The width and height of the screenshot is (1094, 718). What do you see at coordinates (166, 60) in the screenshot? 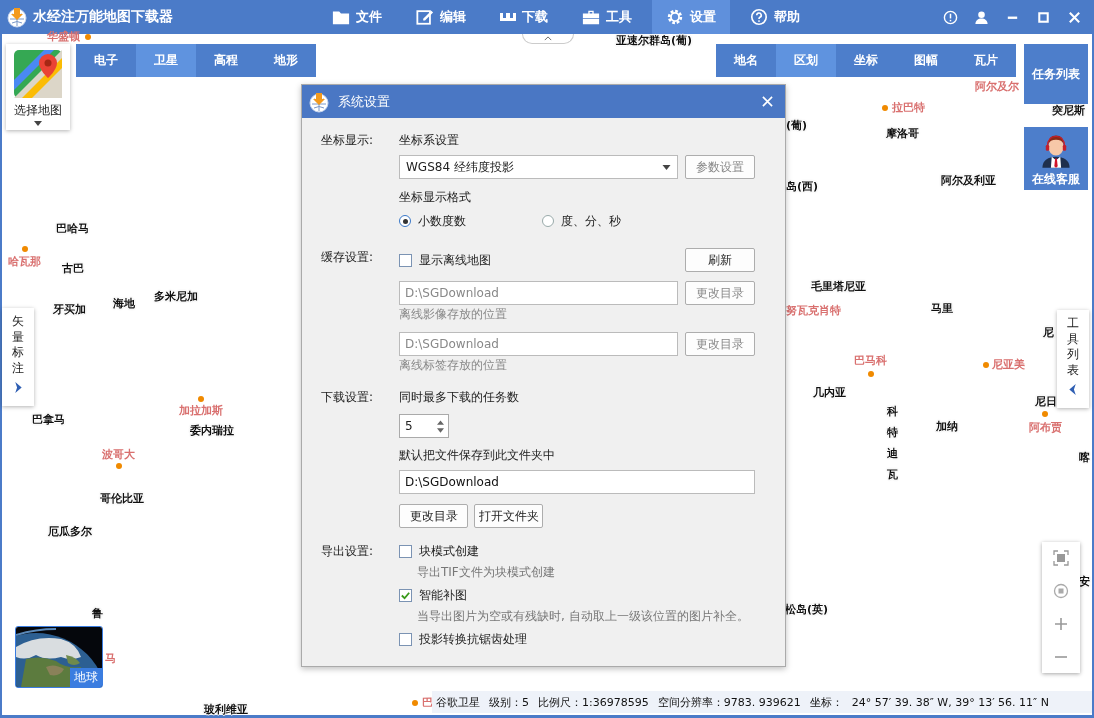
I see `map-type-tab: 卫星` at bounding box center [166, 60].